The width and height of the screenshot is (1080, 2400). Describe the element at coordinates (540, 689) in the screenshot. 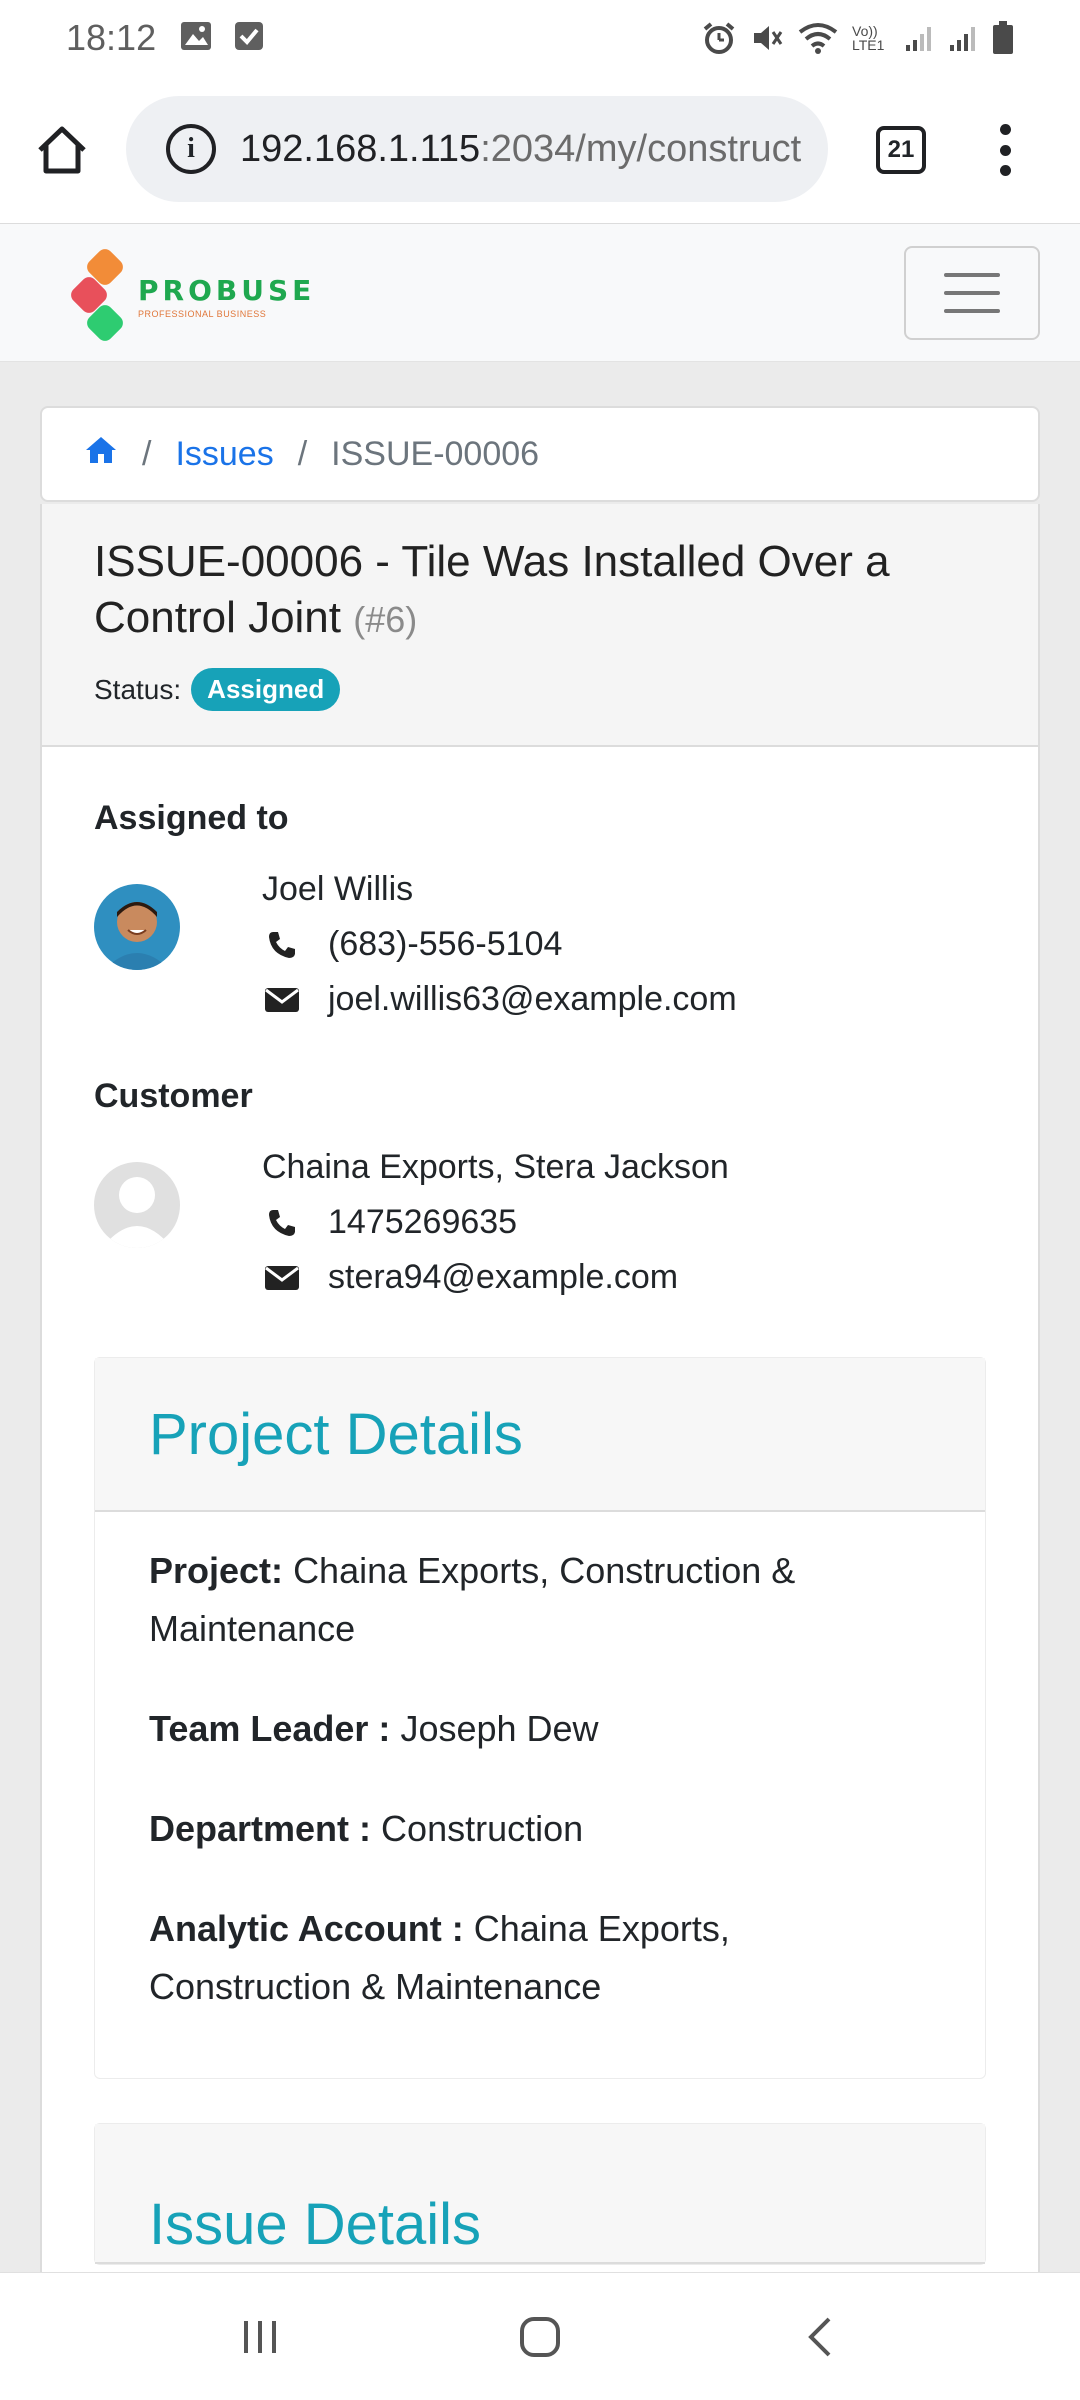

I see `status-line: Status: Assigned` at that location.